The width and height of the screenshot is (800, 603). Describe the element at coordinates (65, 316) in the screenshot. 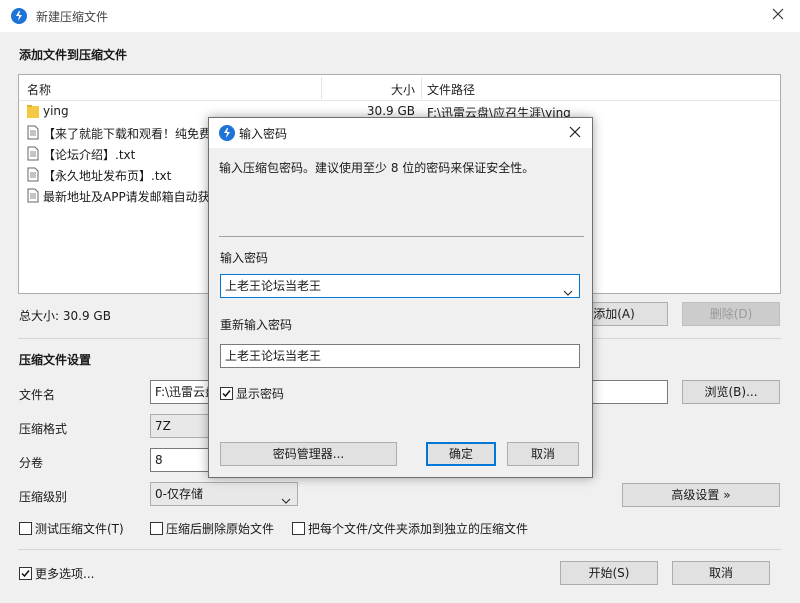

I see `total-size: 总大小: 30.9 GB` at that location.